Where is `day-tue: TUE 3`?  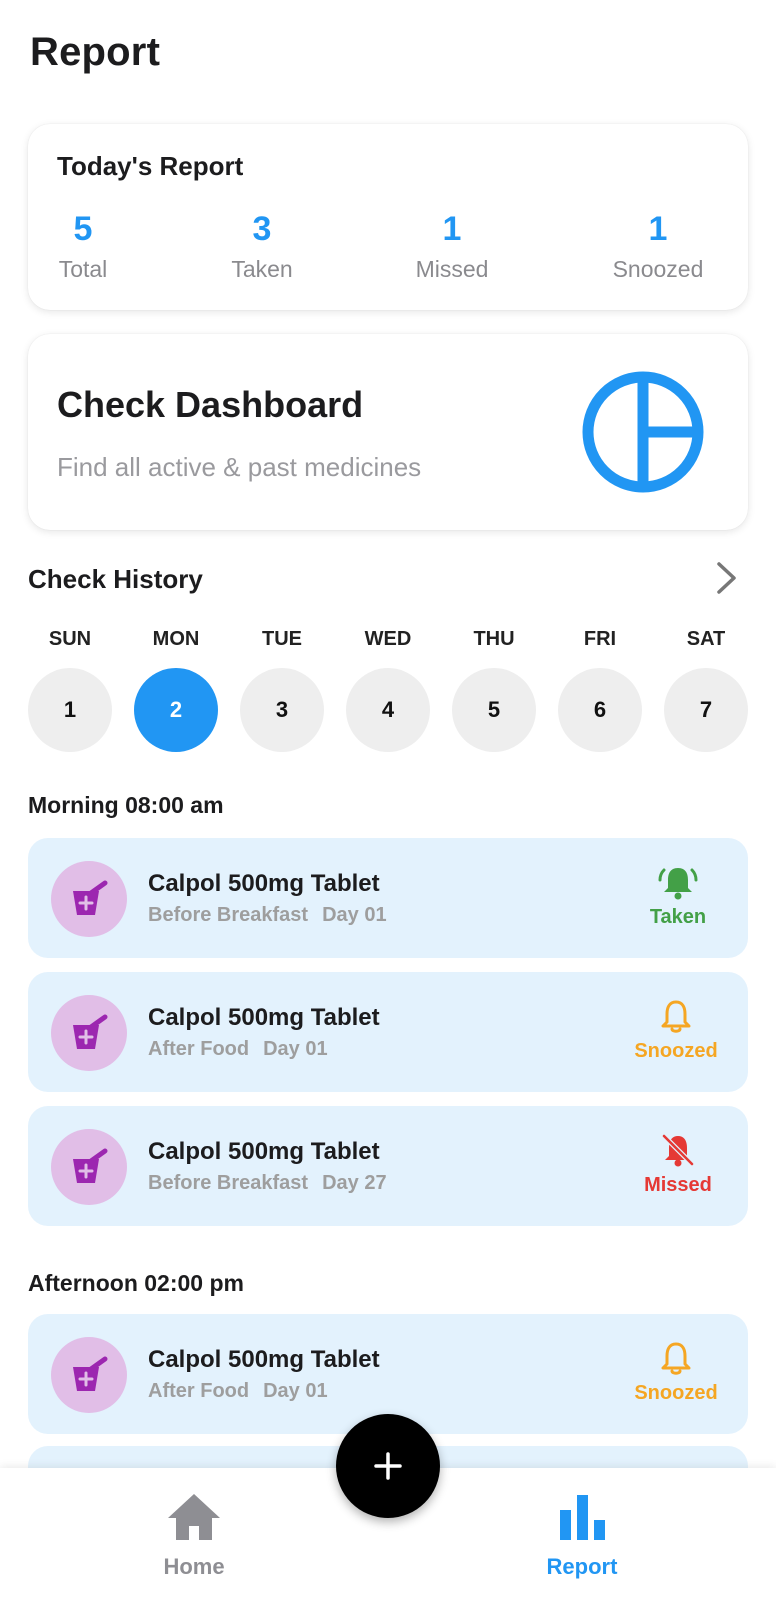 day-tue: TUE 3 is located at coordinates (282, 690).